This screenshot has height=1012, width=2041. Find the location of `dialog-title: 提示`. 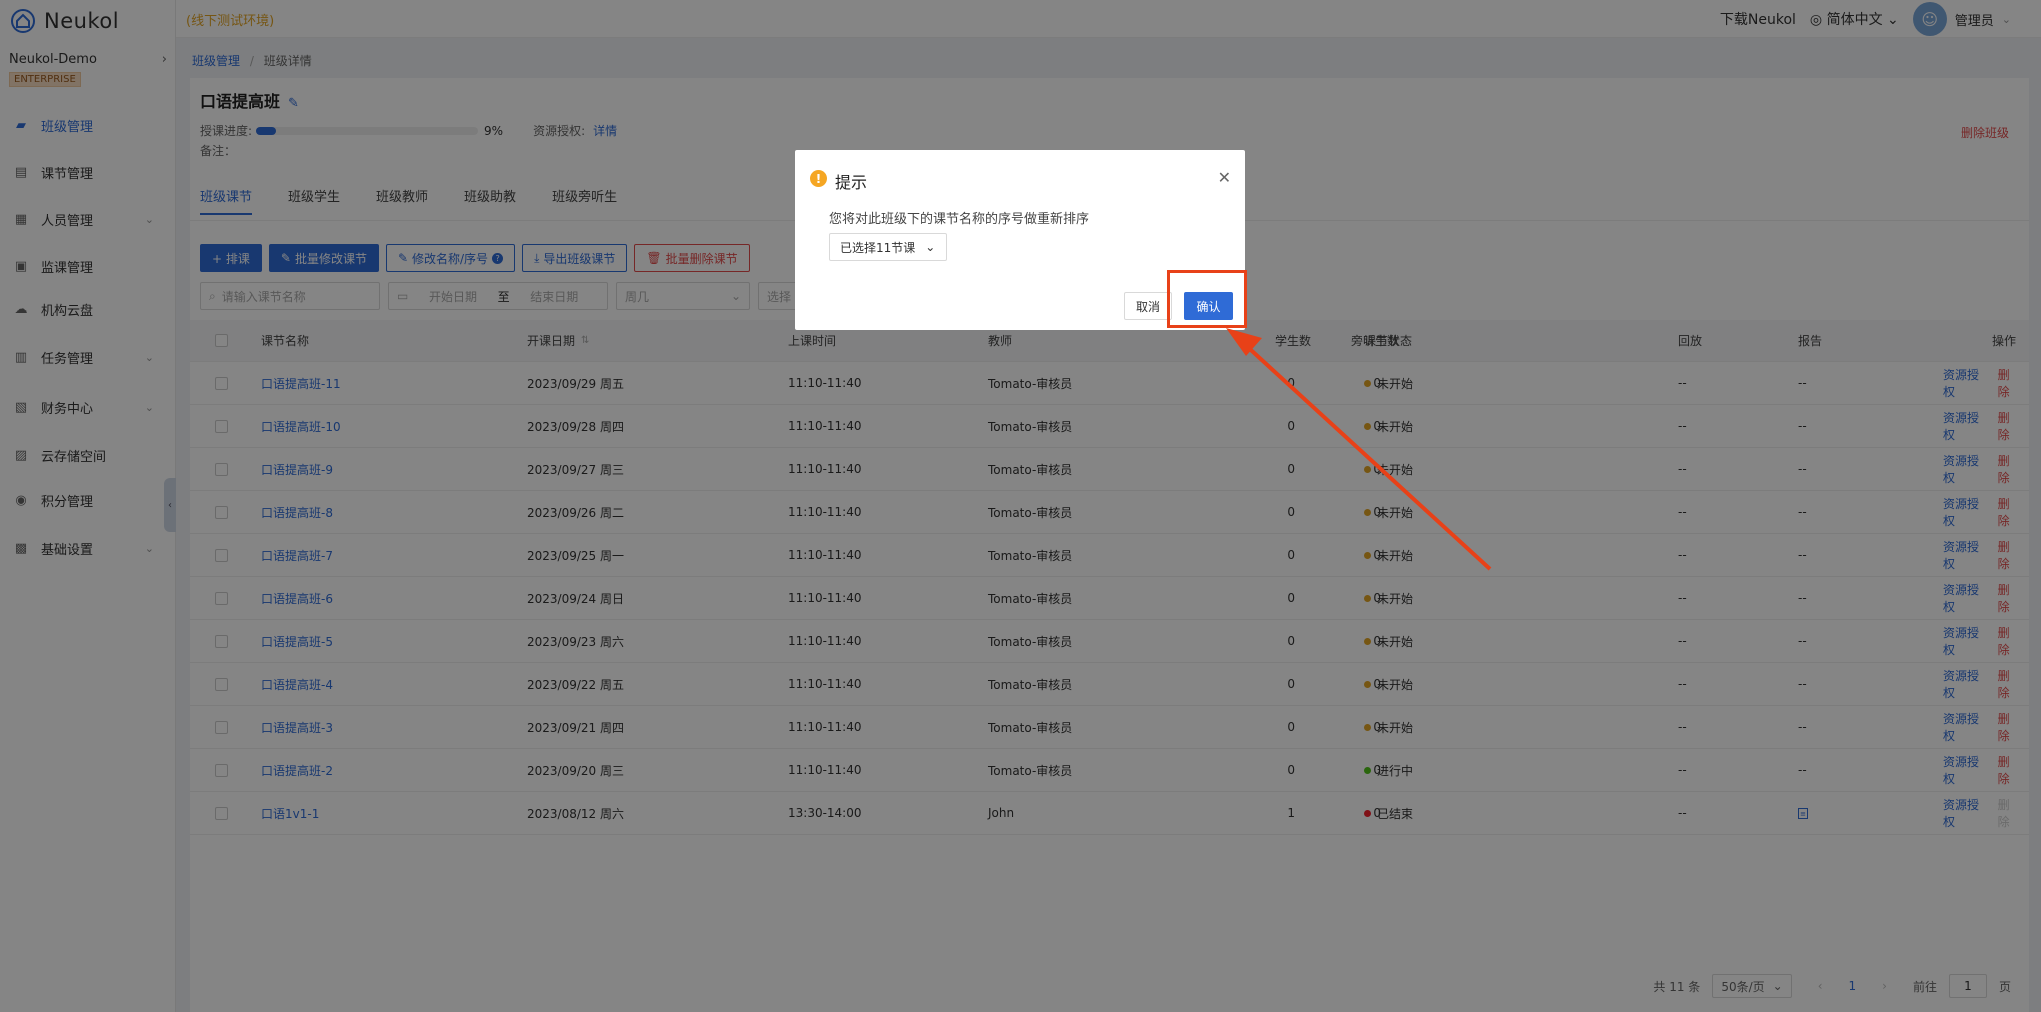

dialog-title: 提示 is located at coordinates (851, 182).